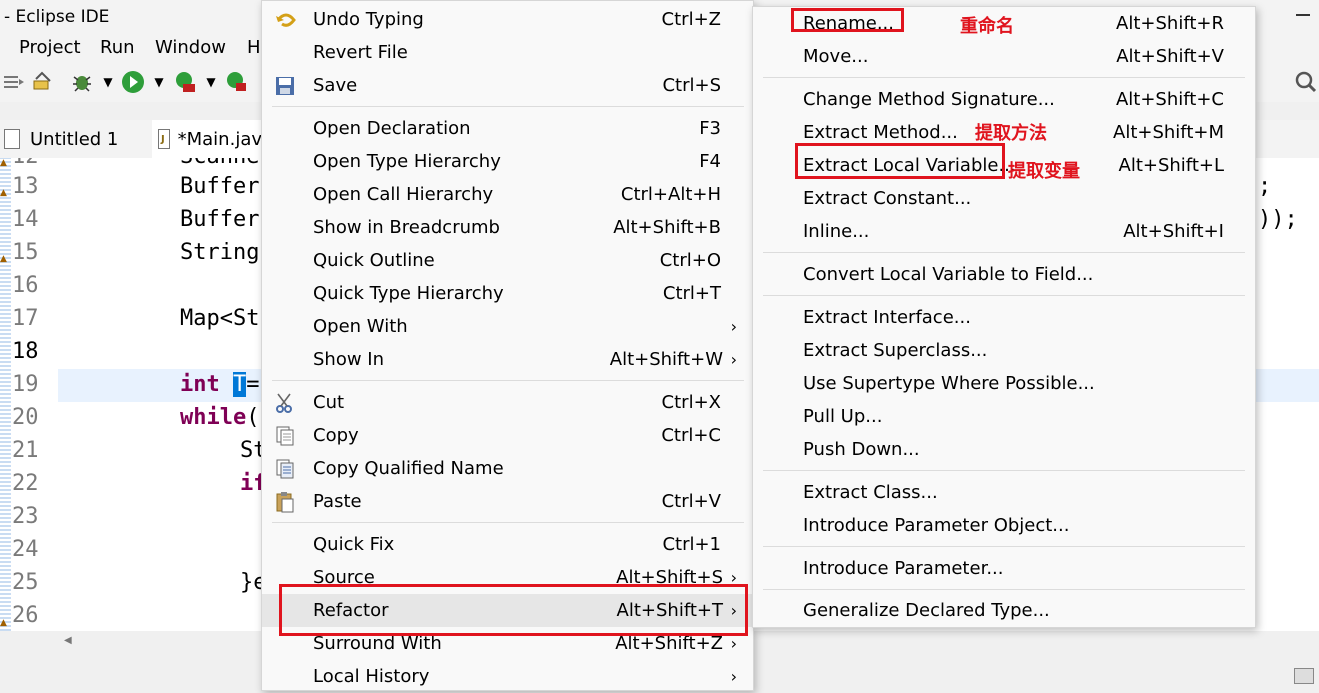 This screenshot has width=1319, height=693. What do you see at coordinates (25, 219) in the screenshot?
I see `line-number: 14` at bounding box center [25, 219].